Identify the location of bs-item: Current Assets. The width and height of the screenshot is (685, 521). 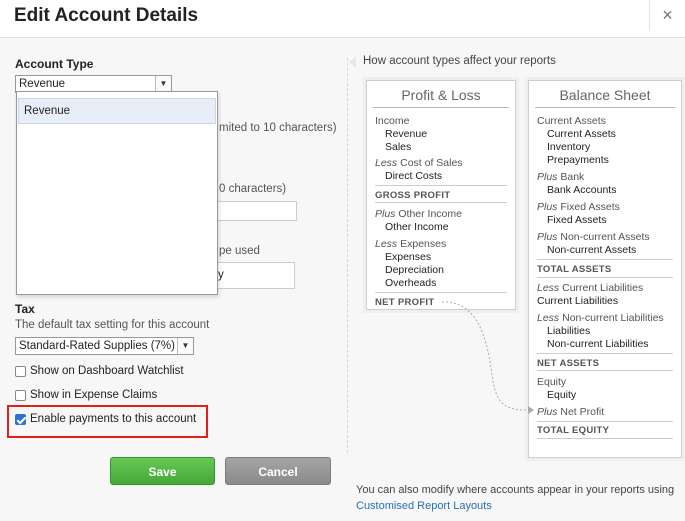
(581, 134).